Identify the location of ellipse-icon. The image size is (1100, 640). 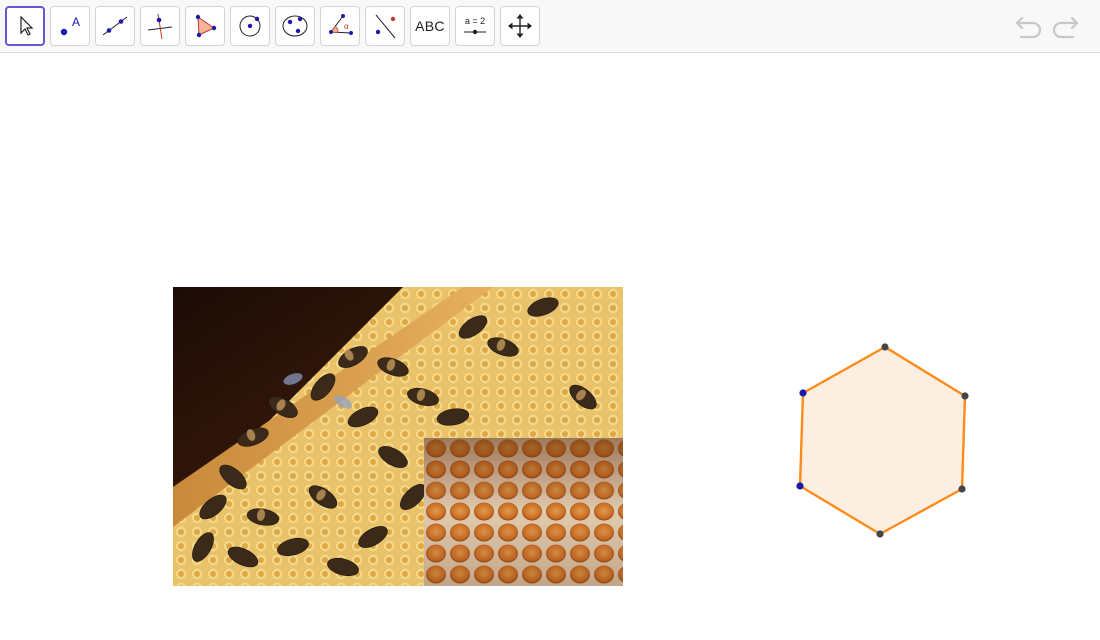
(295, 26).